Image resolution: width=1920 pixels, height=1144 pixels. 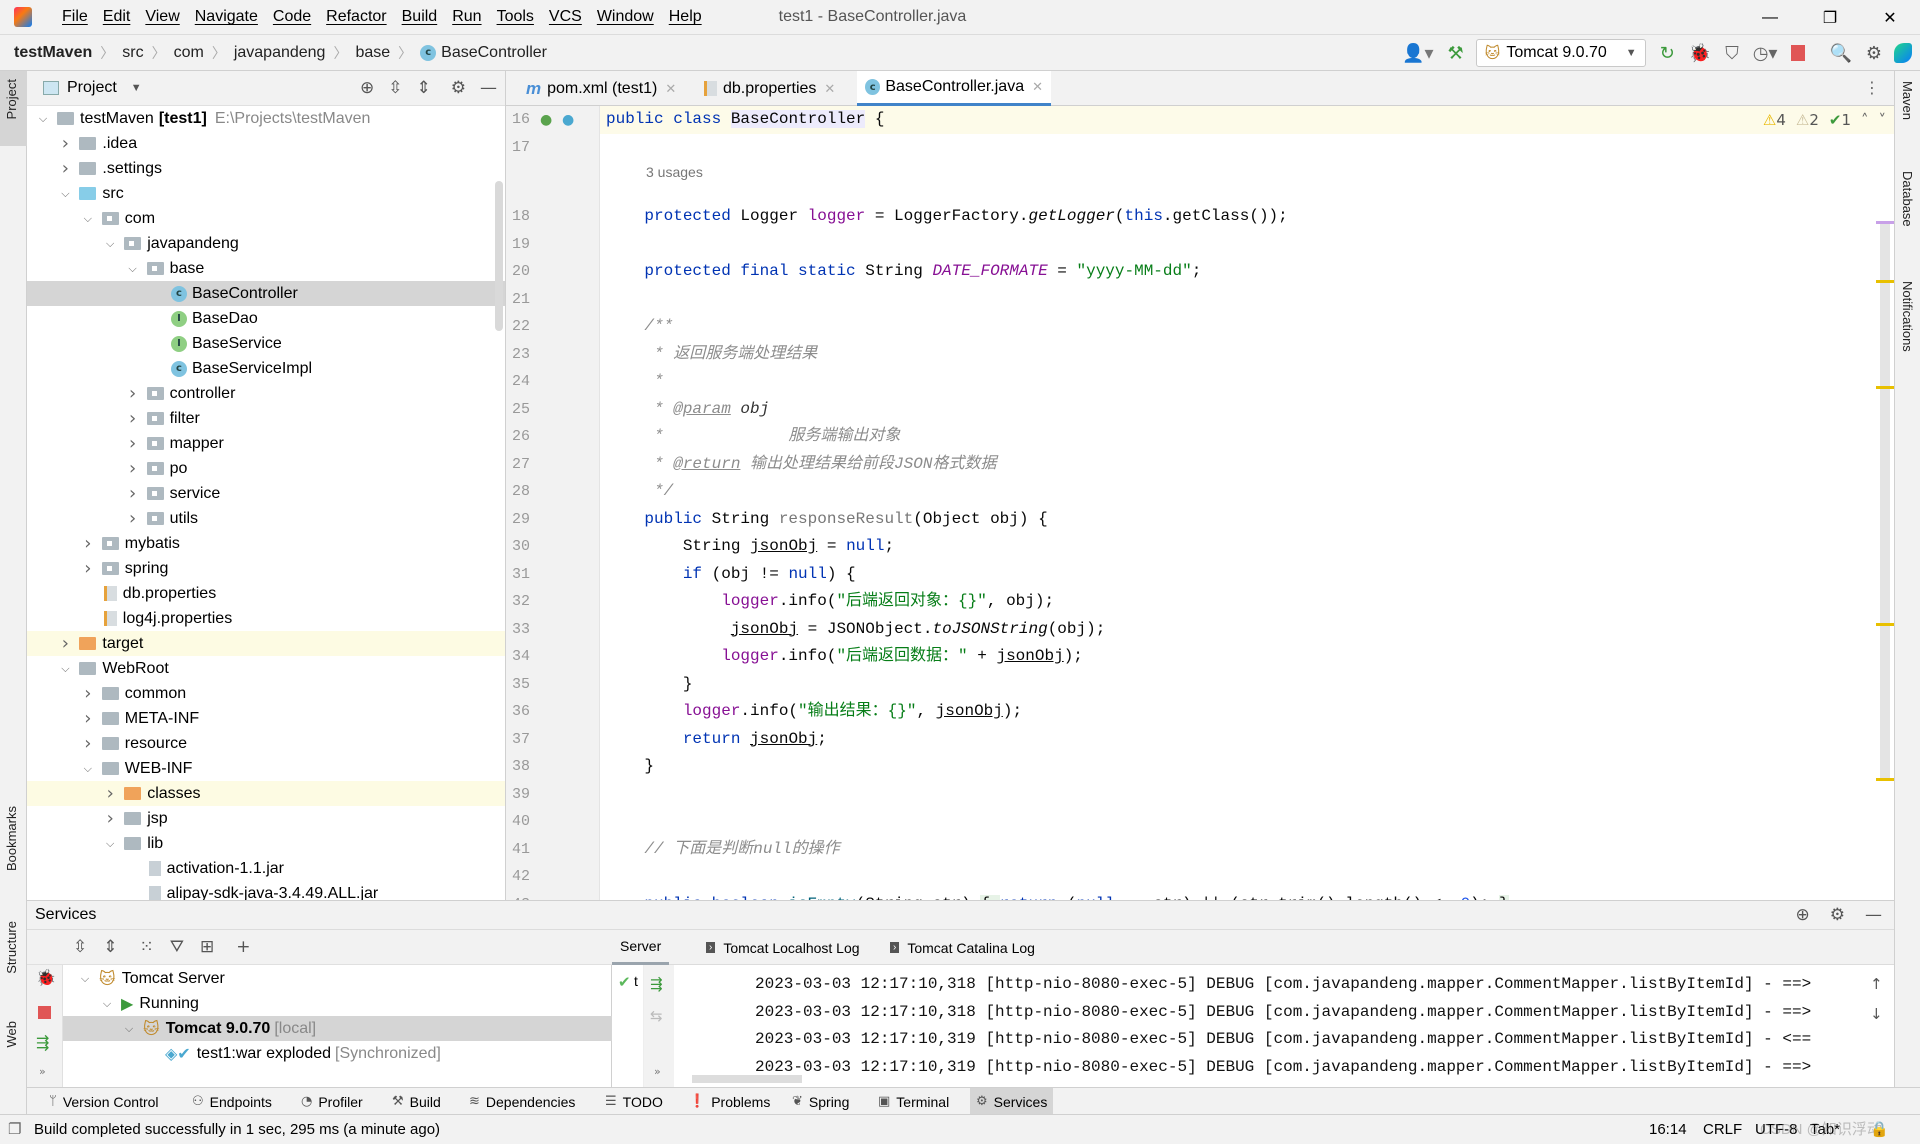 I want to click on tool-window-todo: ☰ TODO, so click(x=634, y=1101).